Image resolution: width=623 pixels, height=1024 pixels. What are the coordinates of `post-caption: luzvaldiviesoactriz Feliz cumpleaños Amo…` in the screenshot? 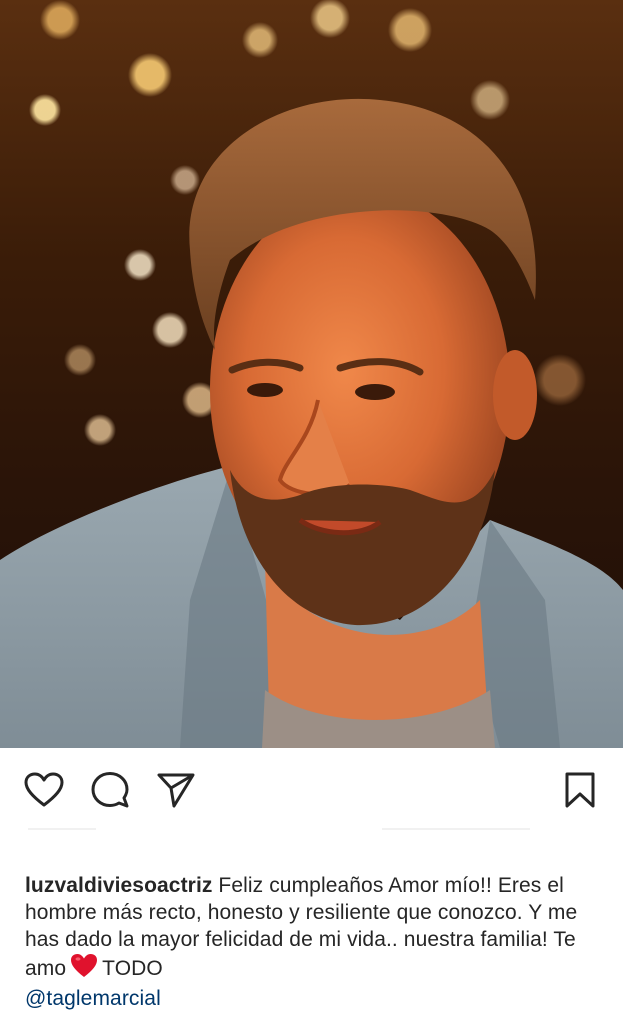 It's located at (312, 942).